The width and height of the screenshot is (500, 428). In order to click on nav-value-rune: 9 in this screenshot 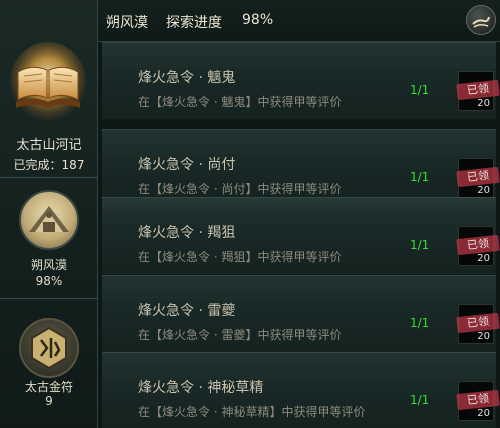, I will do `click(49, 401)`.